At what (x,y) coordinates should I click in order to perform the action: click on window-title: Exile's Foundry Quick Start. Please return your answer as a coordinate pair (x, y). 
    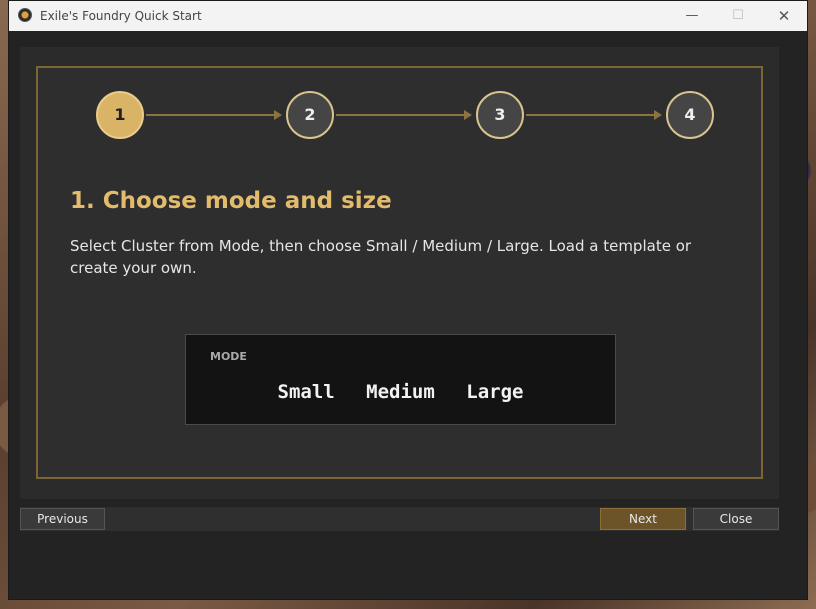
    Looking at the image, I should click on (121, 16).